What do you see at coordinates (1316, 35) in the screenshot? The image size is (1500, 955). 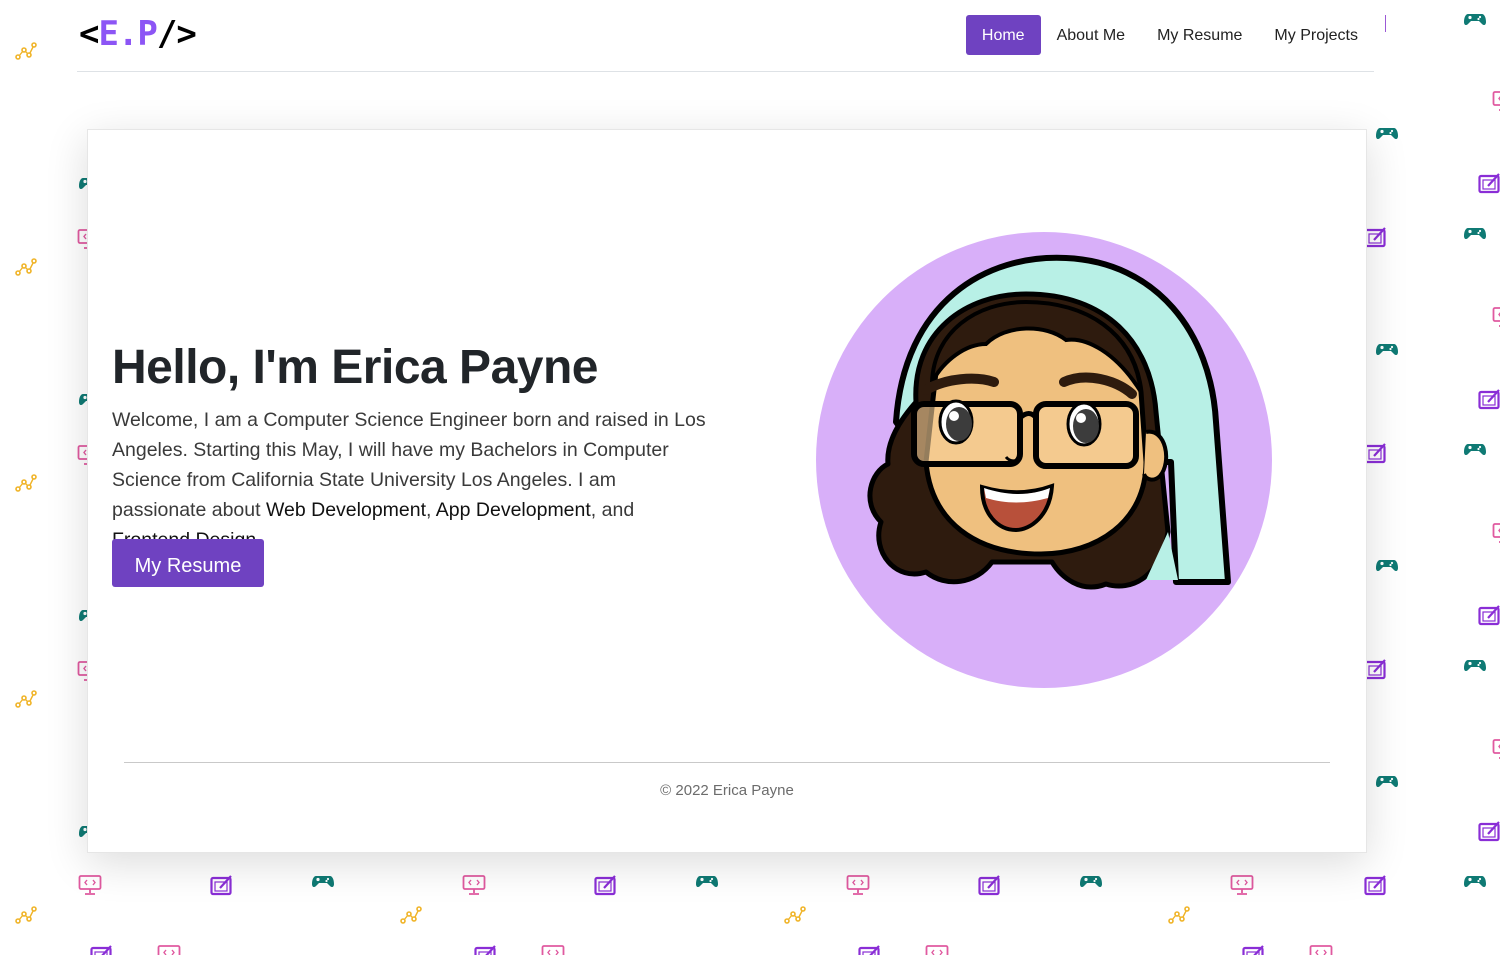 I see `nav-link-my-projects: My Projects` at bounding box center [1316, 35].